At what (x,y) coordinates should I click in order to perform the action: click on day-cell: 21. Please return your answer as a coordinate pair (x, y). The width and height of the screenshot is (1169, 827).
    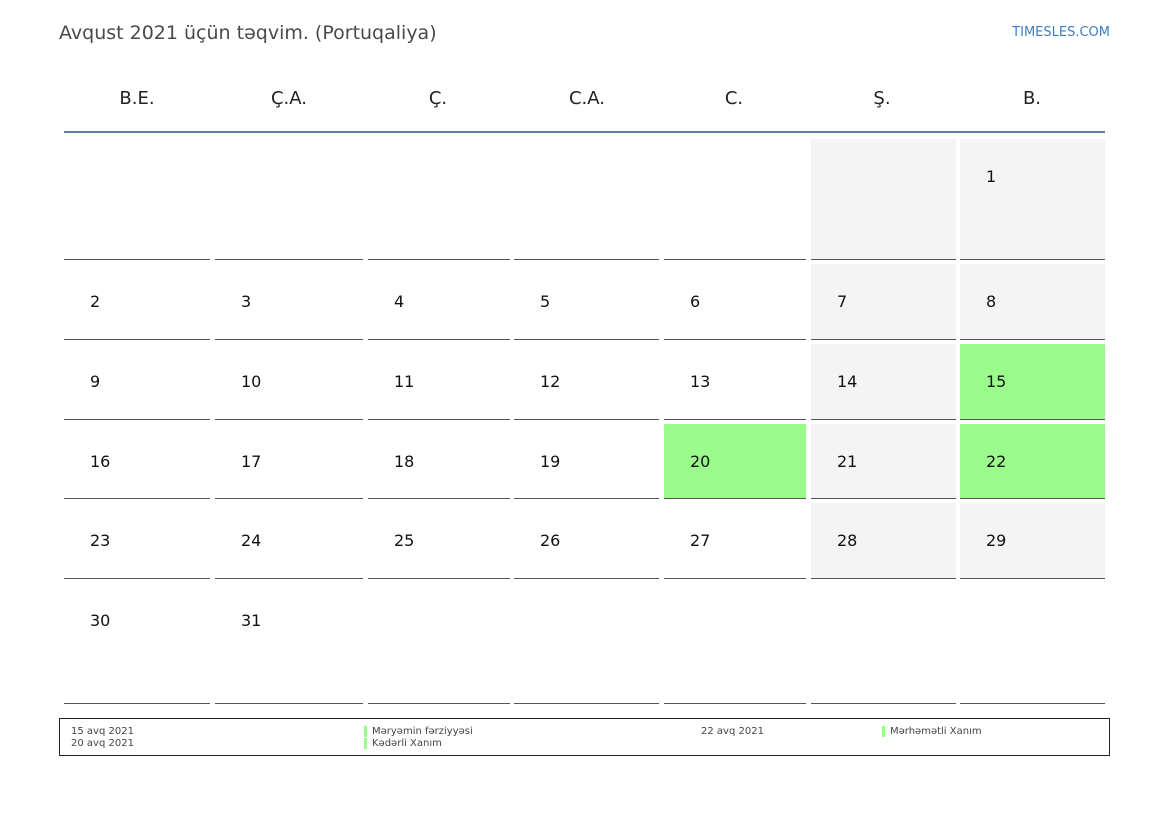
    Looking at the image, I should click on (883, 461).